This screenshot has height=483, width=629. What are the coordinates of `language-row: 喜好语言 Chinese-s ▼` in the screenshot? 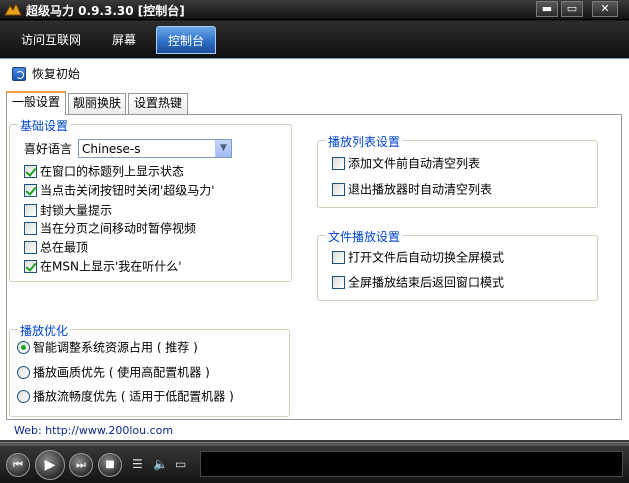 It's located at (128, 149).